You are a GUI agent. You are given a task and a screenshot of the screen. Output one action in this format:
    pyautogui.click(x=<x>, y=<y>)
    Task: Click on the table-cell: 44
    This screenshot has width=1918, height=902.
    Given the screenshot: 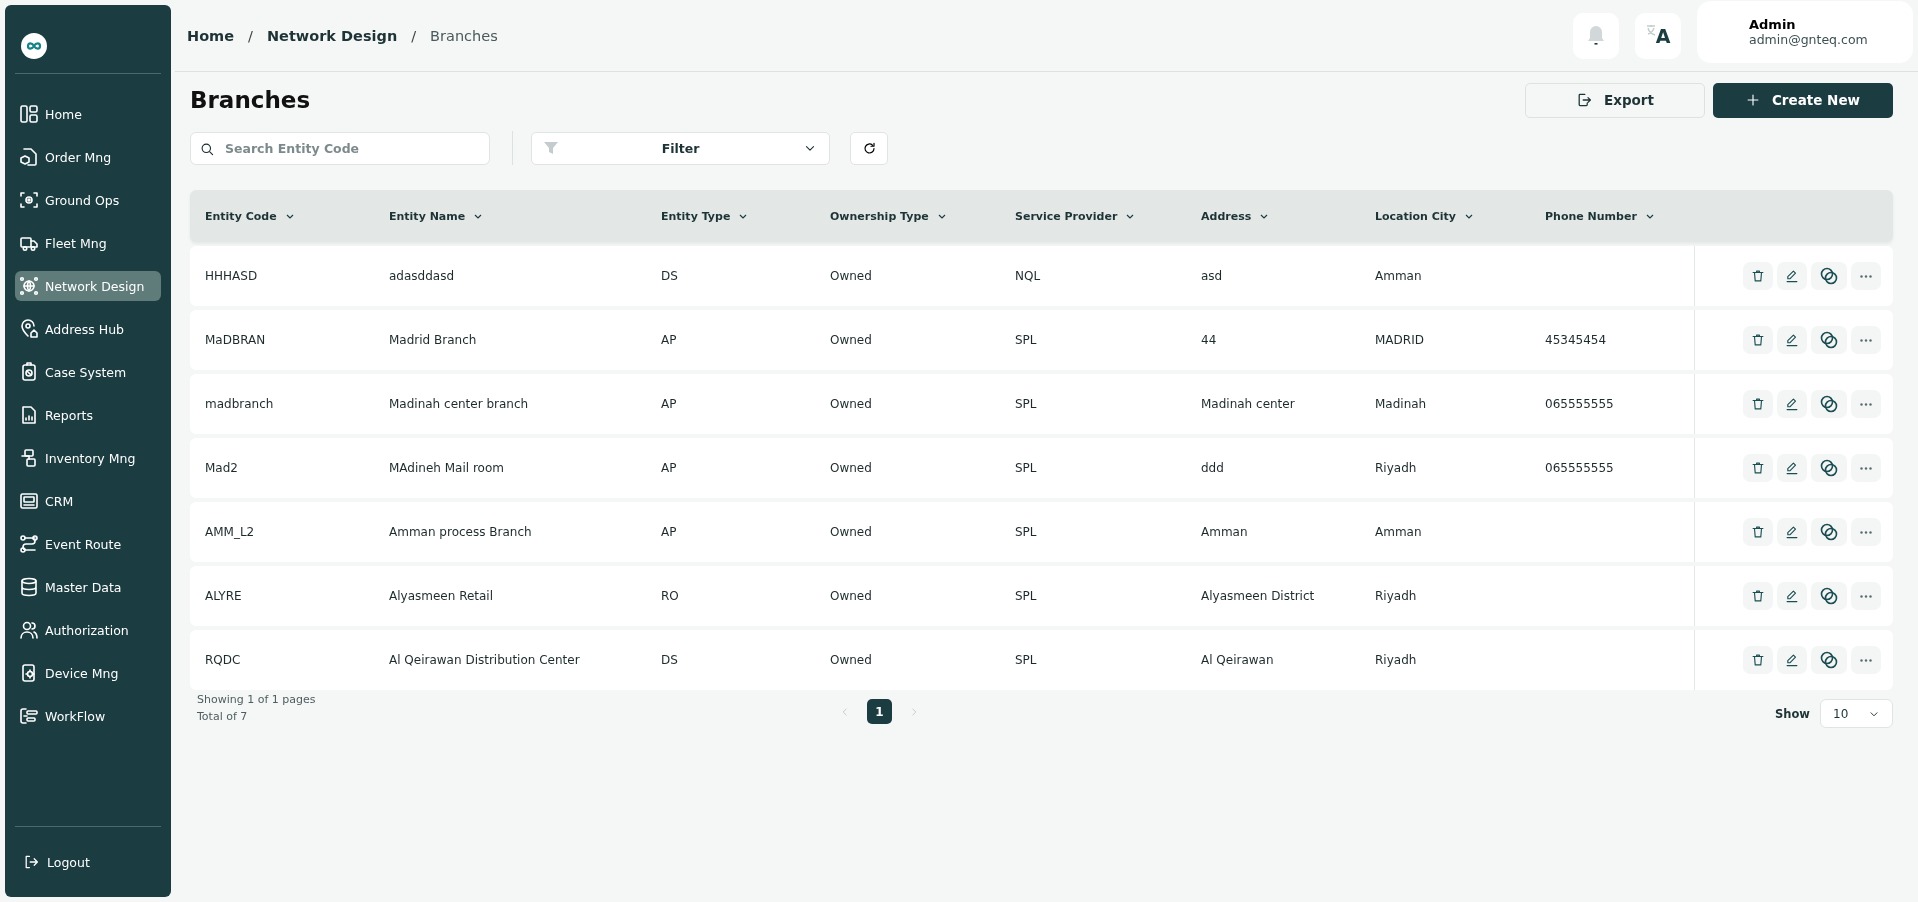 What is the action you would take?
    pyautogui.click(x=1209, y=340)
    